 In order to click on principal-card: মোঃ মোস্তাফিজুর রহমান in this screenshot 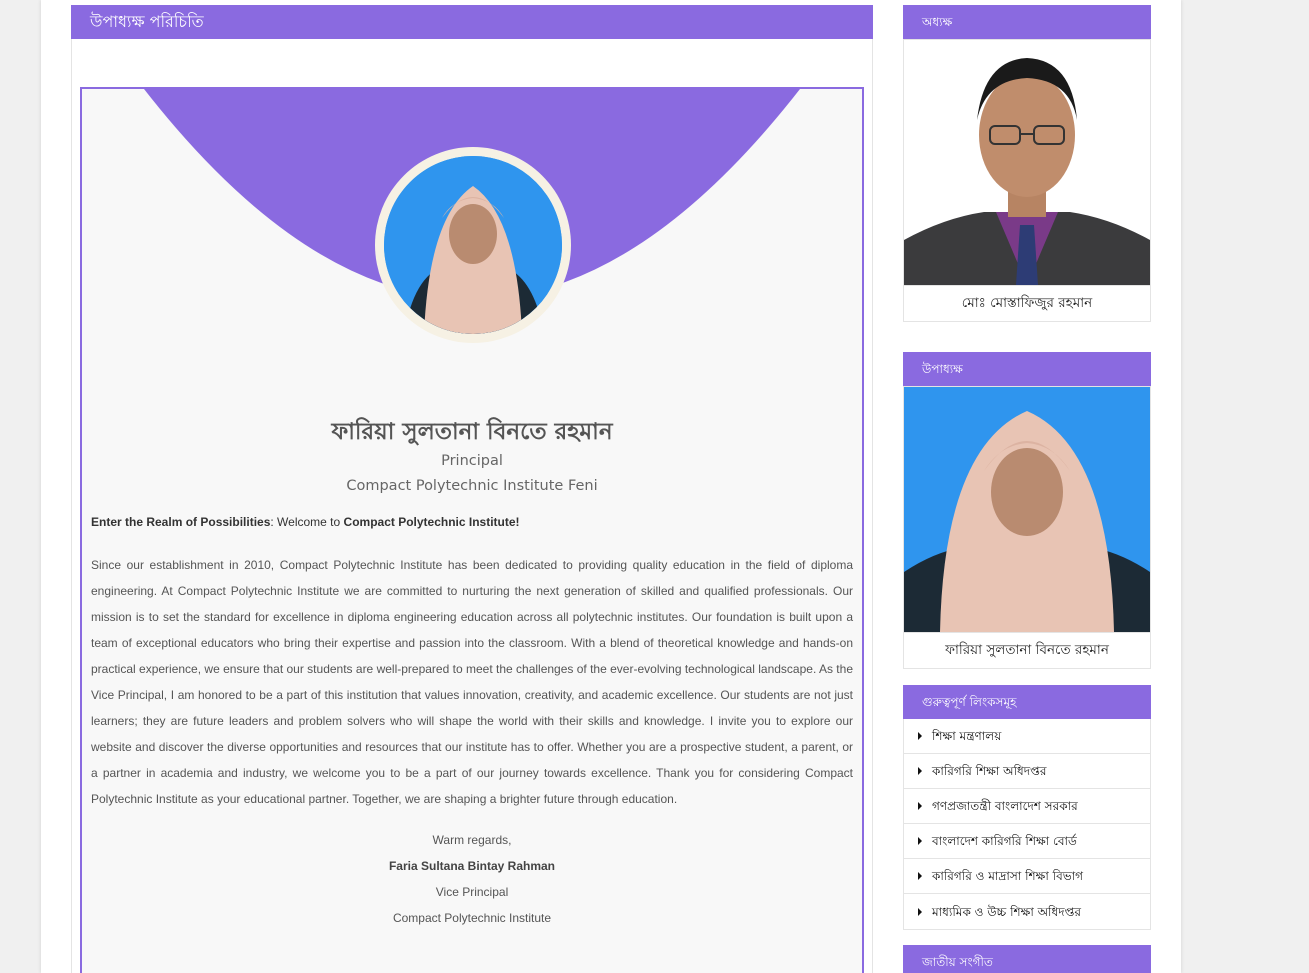, I will do `click(1027, 180)`.